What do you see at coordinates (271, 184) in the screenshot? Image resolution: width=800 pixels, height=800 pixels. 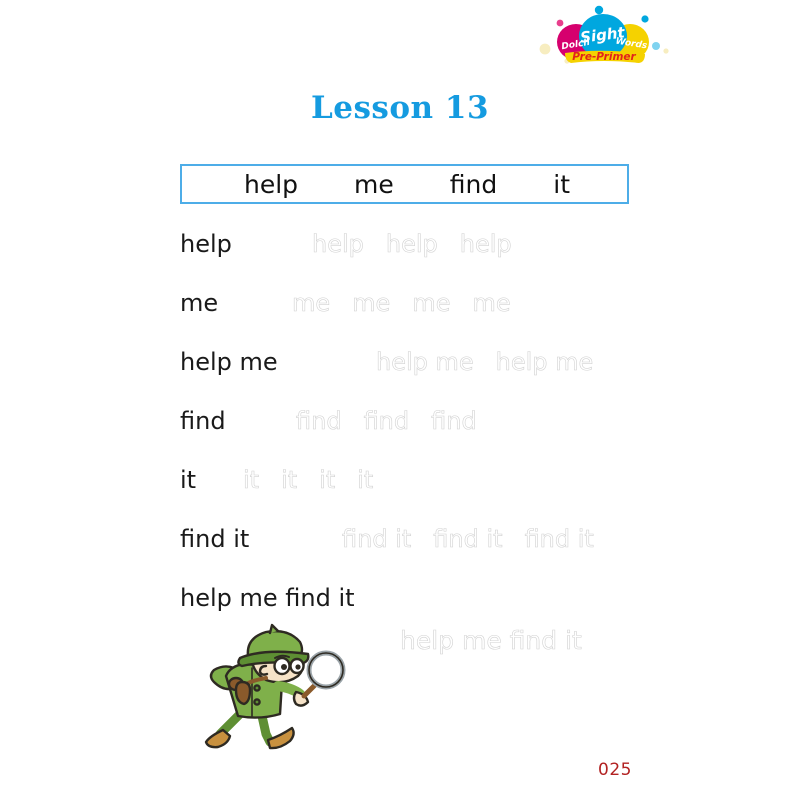 I see `word-bank-word: help` at bounding box center [271, 184].